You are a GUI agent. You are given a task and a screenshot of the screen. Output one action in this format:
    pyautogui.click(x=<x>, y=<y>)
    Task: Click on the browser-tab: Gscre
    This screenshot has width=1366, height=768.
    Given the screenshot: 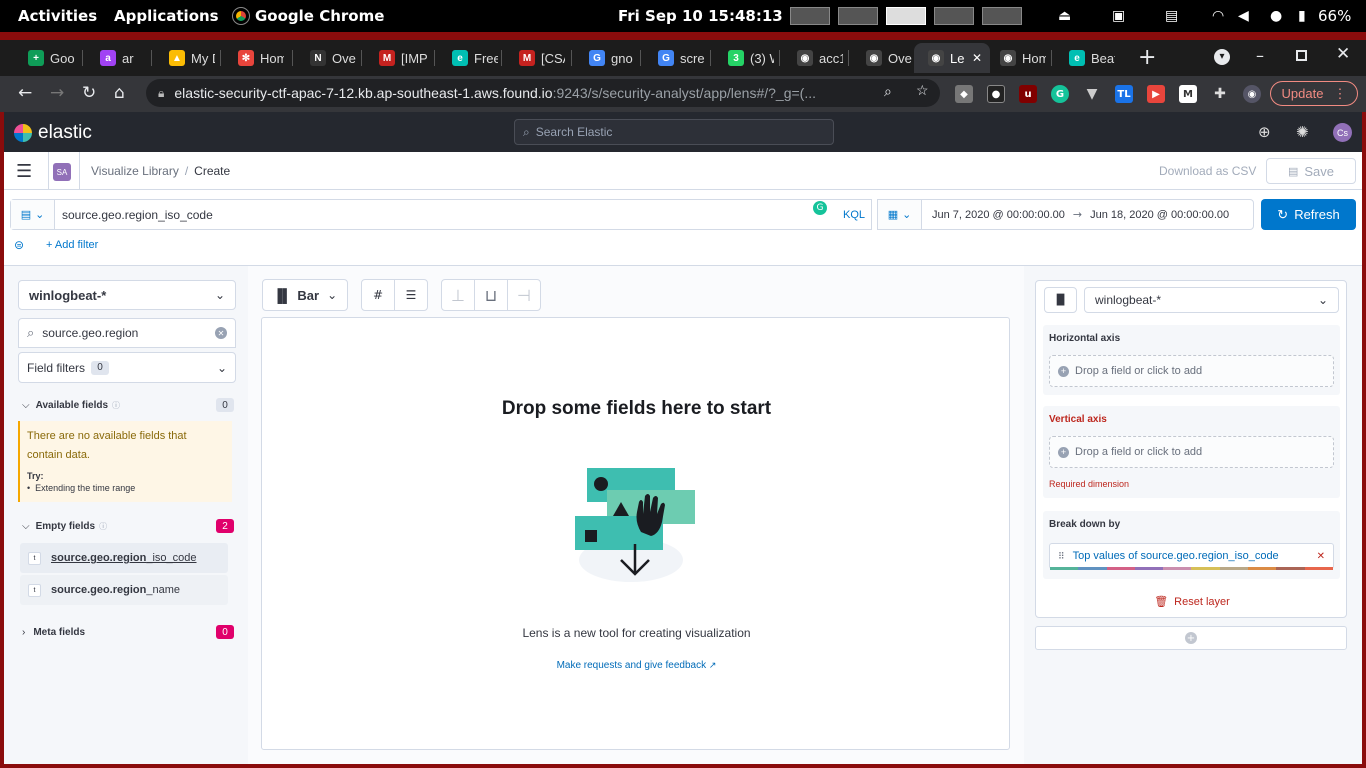 What is the action you would take?
    pyautogui.click(x=674, y=58)
    